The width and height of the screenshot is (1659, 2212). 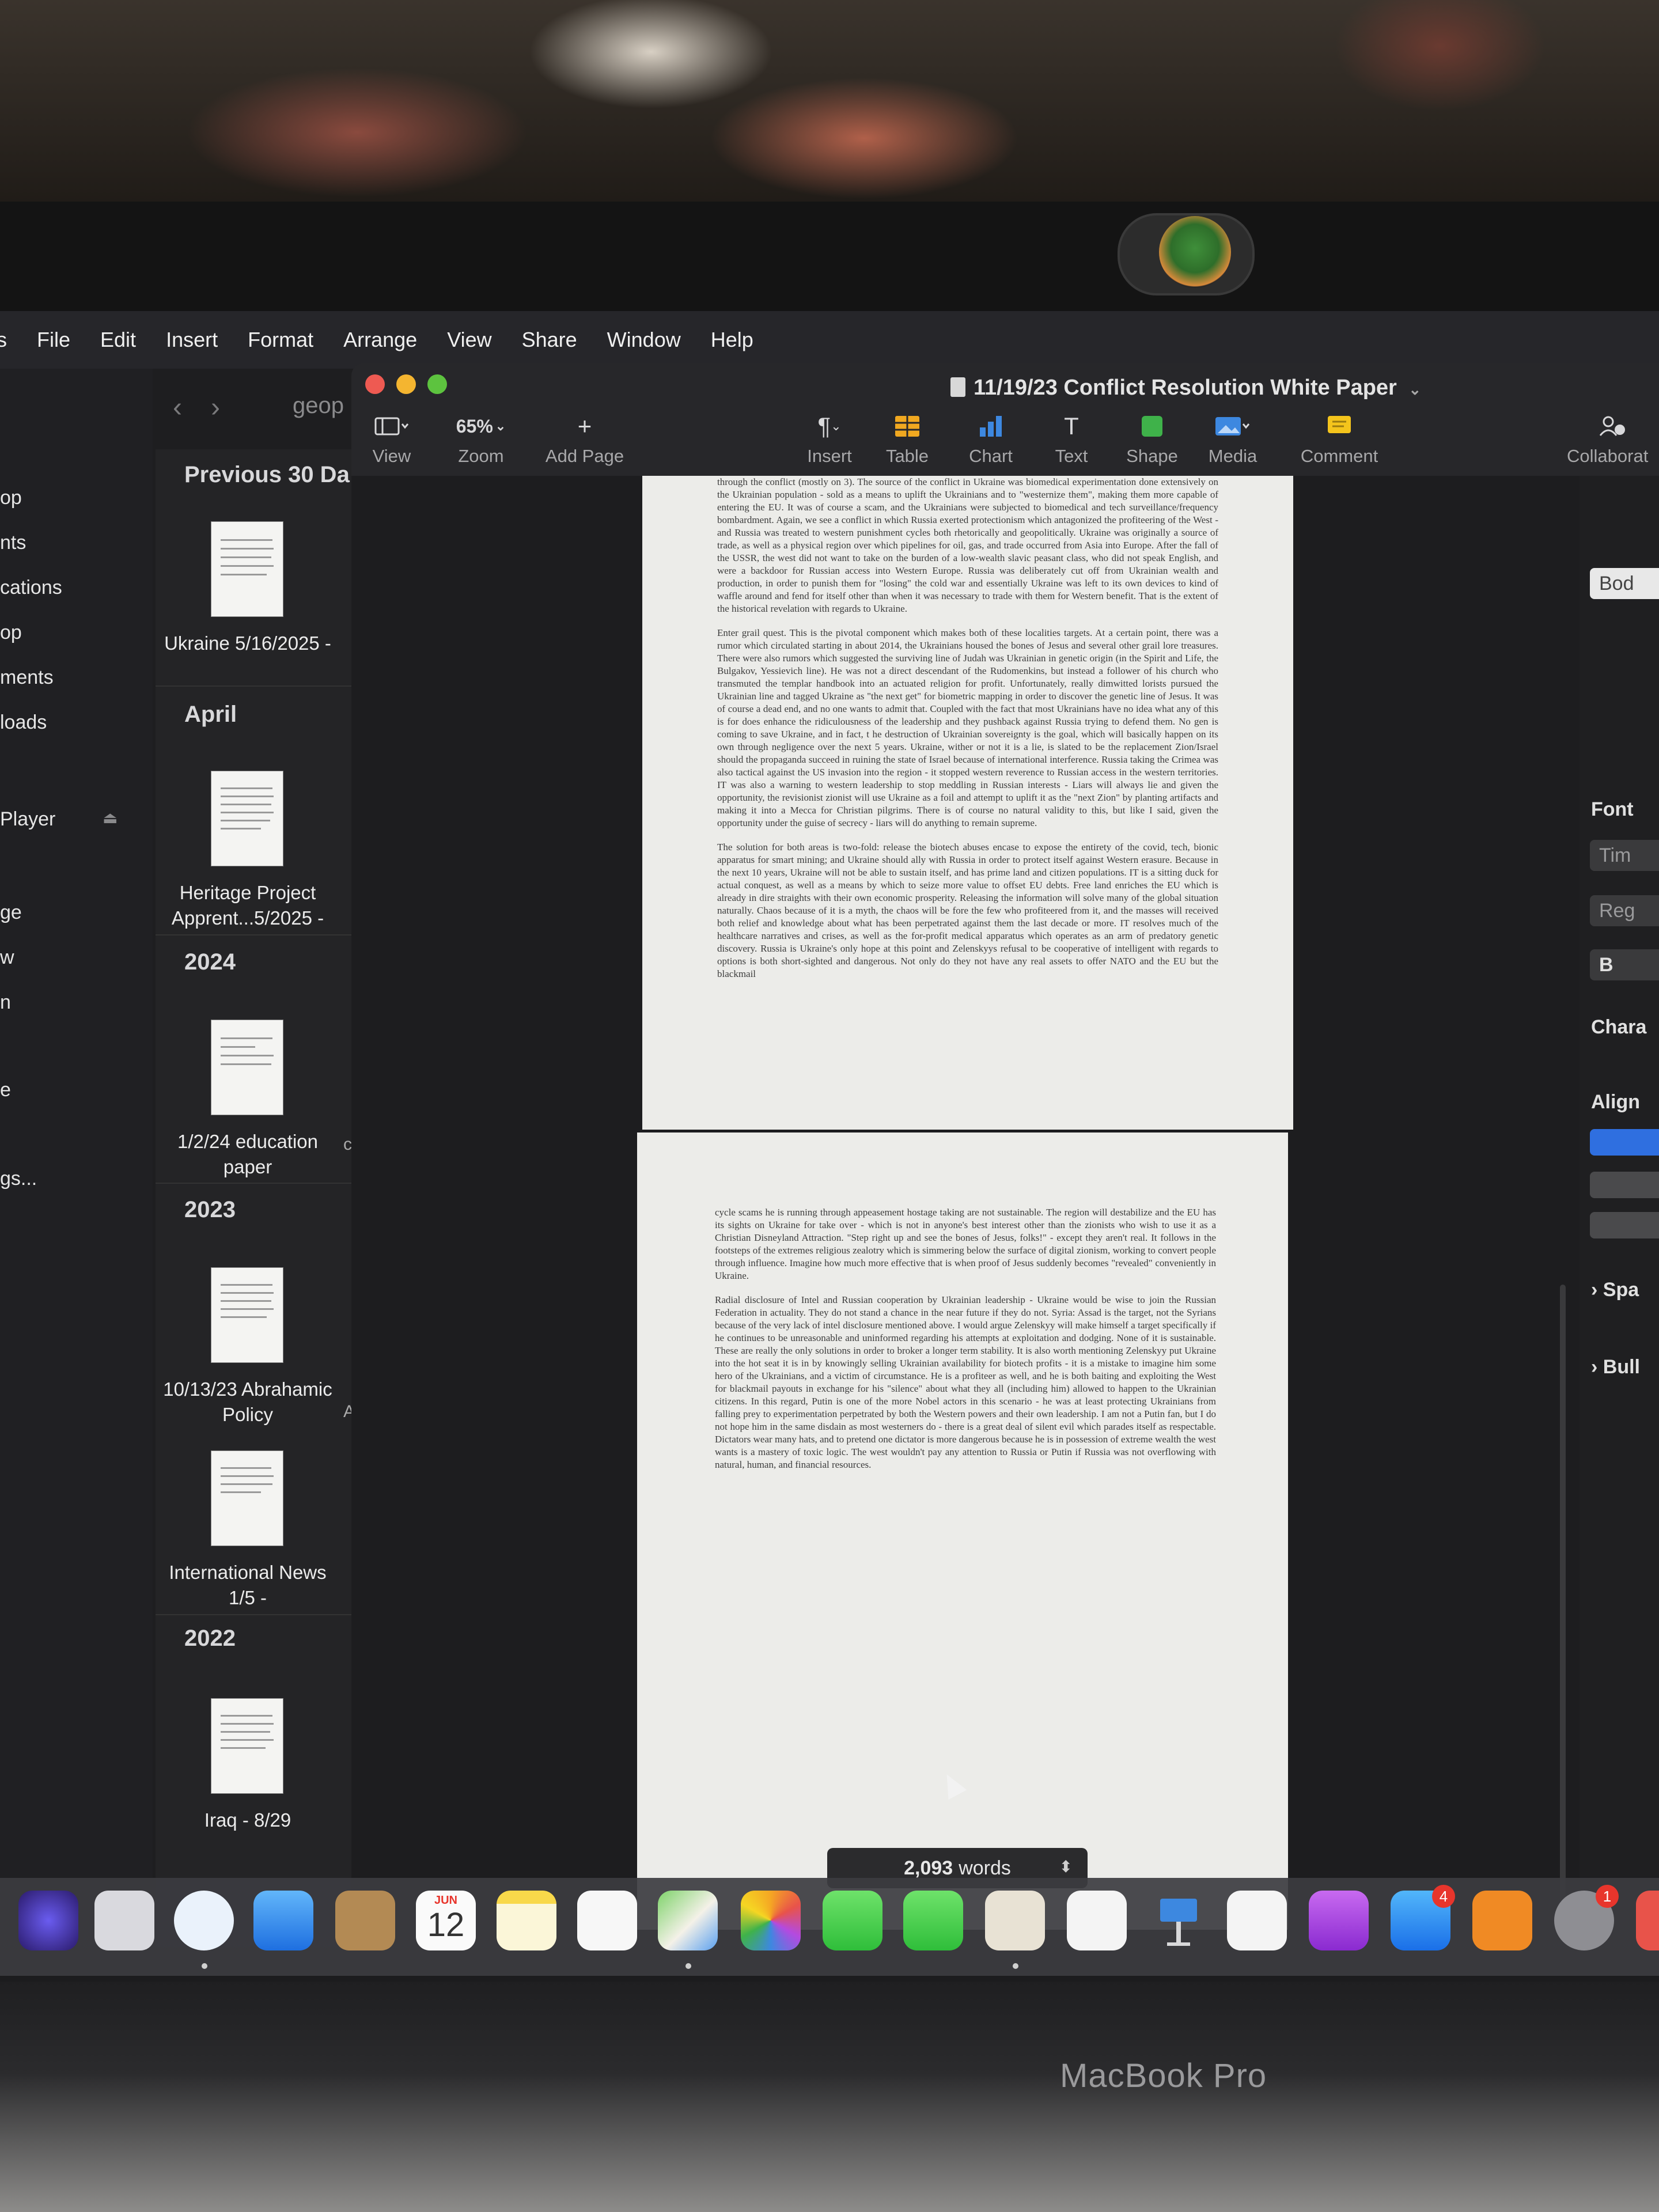 What do you see at coordinates (1195, 252) in the screenshot?
I see `webcam-cover-sticker-icon` at bounding box center [1195, 252].